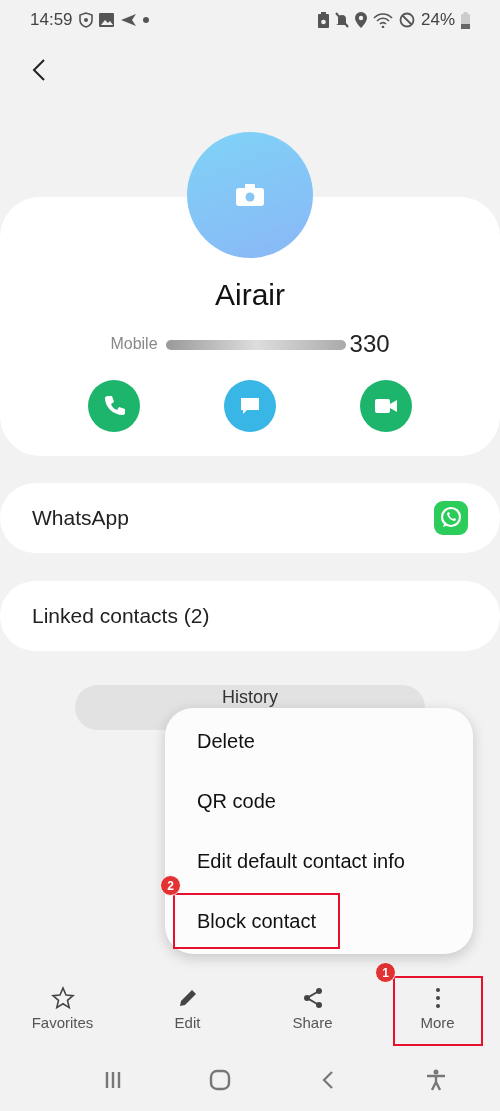 The image size is (500, 1111). Describe the element at coordinates (250, 406) in the screenshot. I see `message-button` at that location.